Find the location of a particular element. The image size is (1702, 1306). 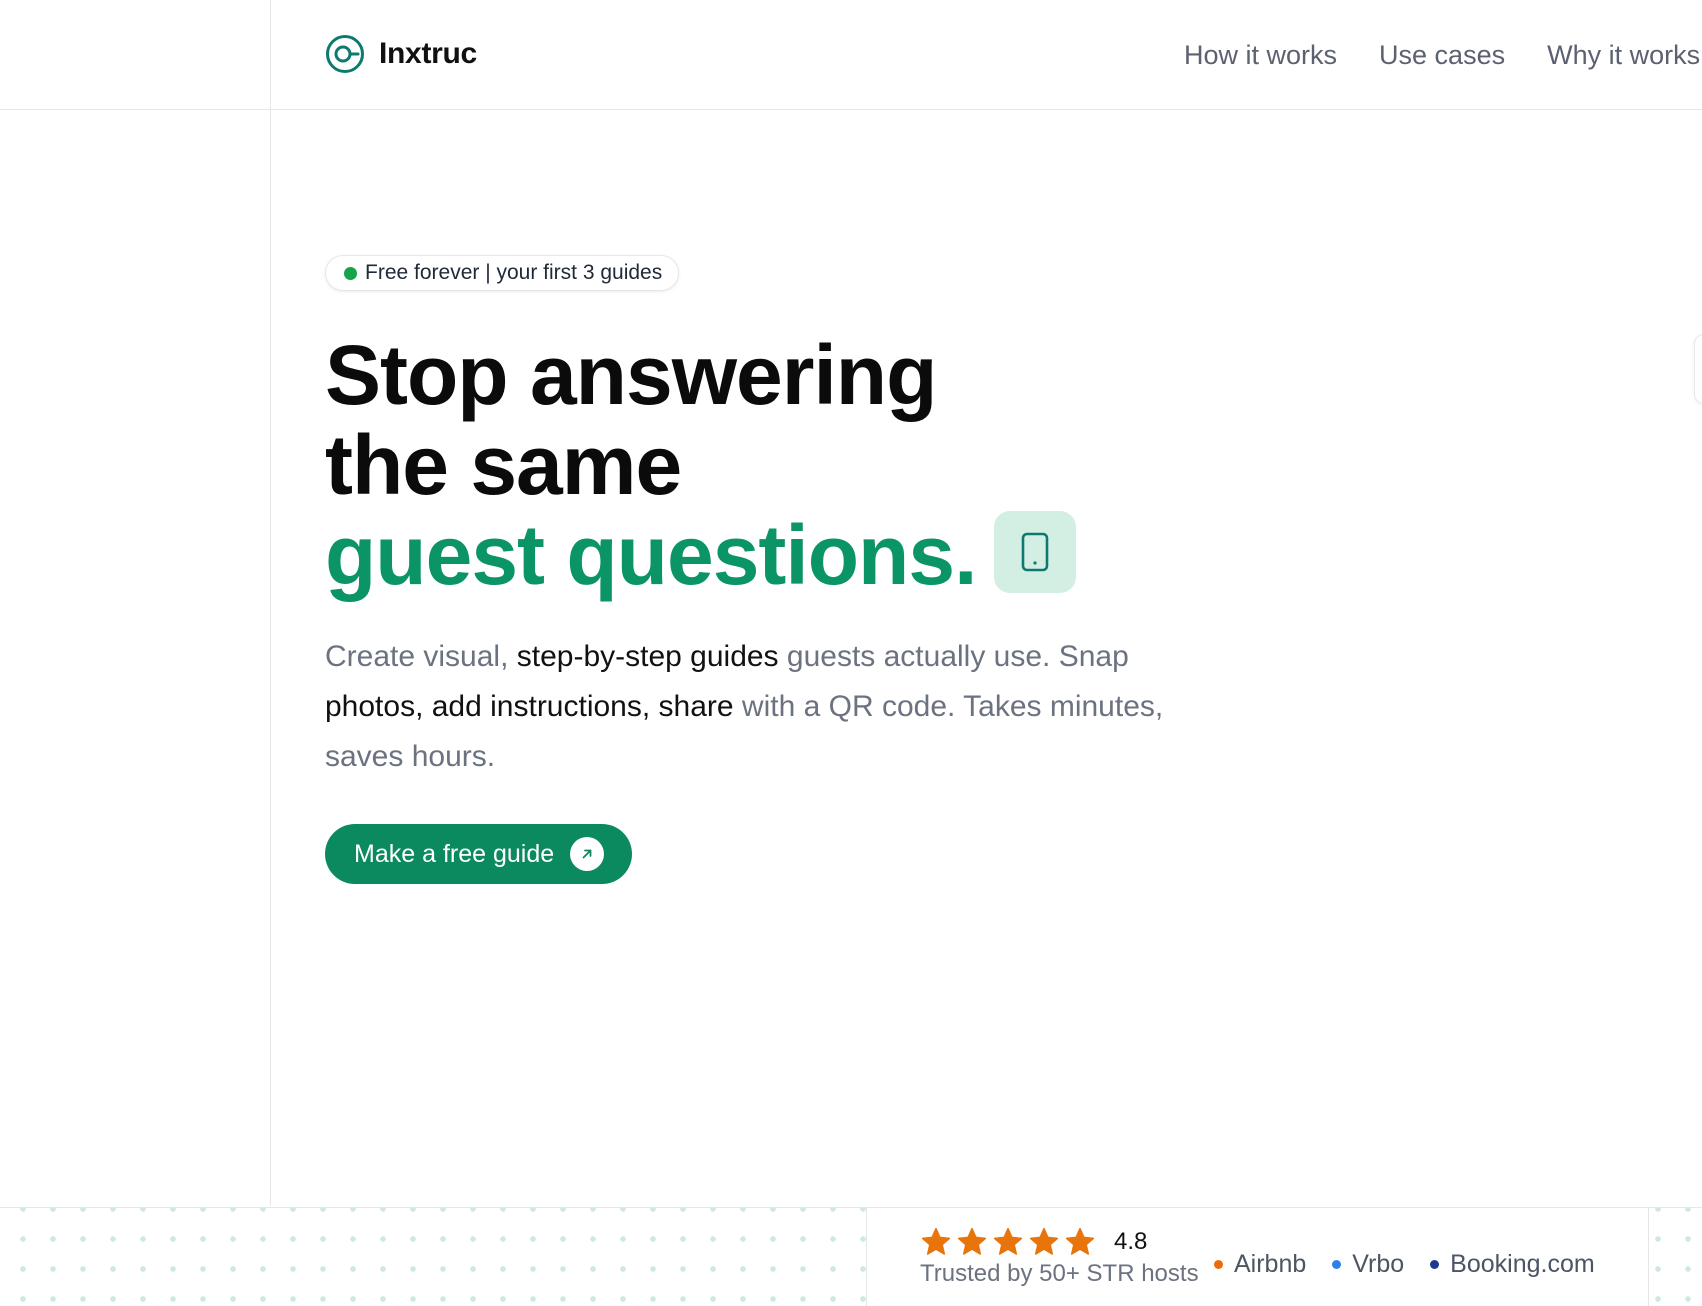

brand-name: Inxtruc is located at coordinates (428, 53).